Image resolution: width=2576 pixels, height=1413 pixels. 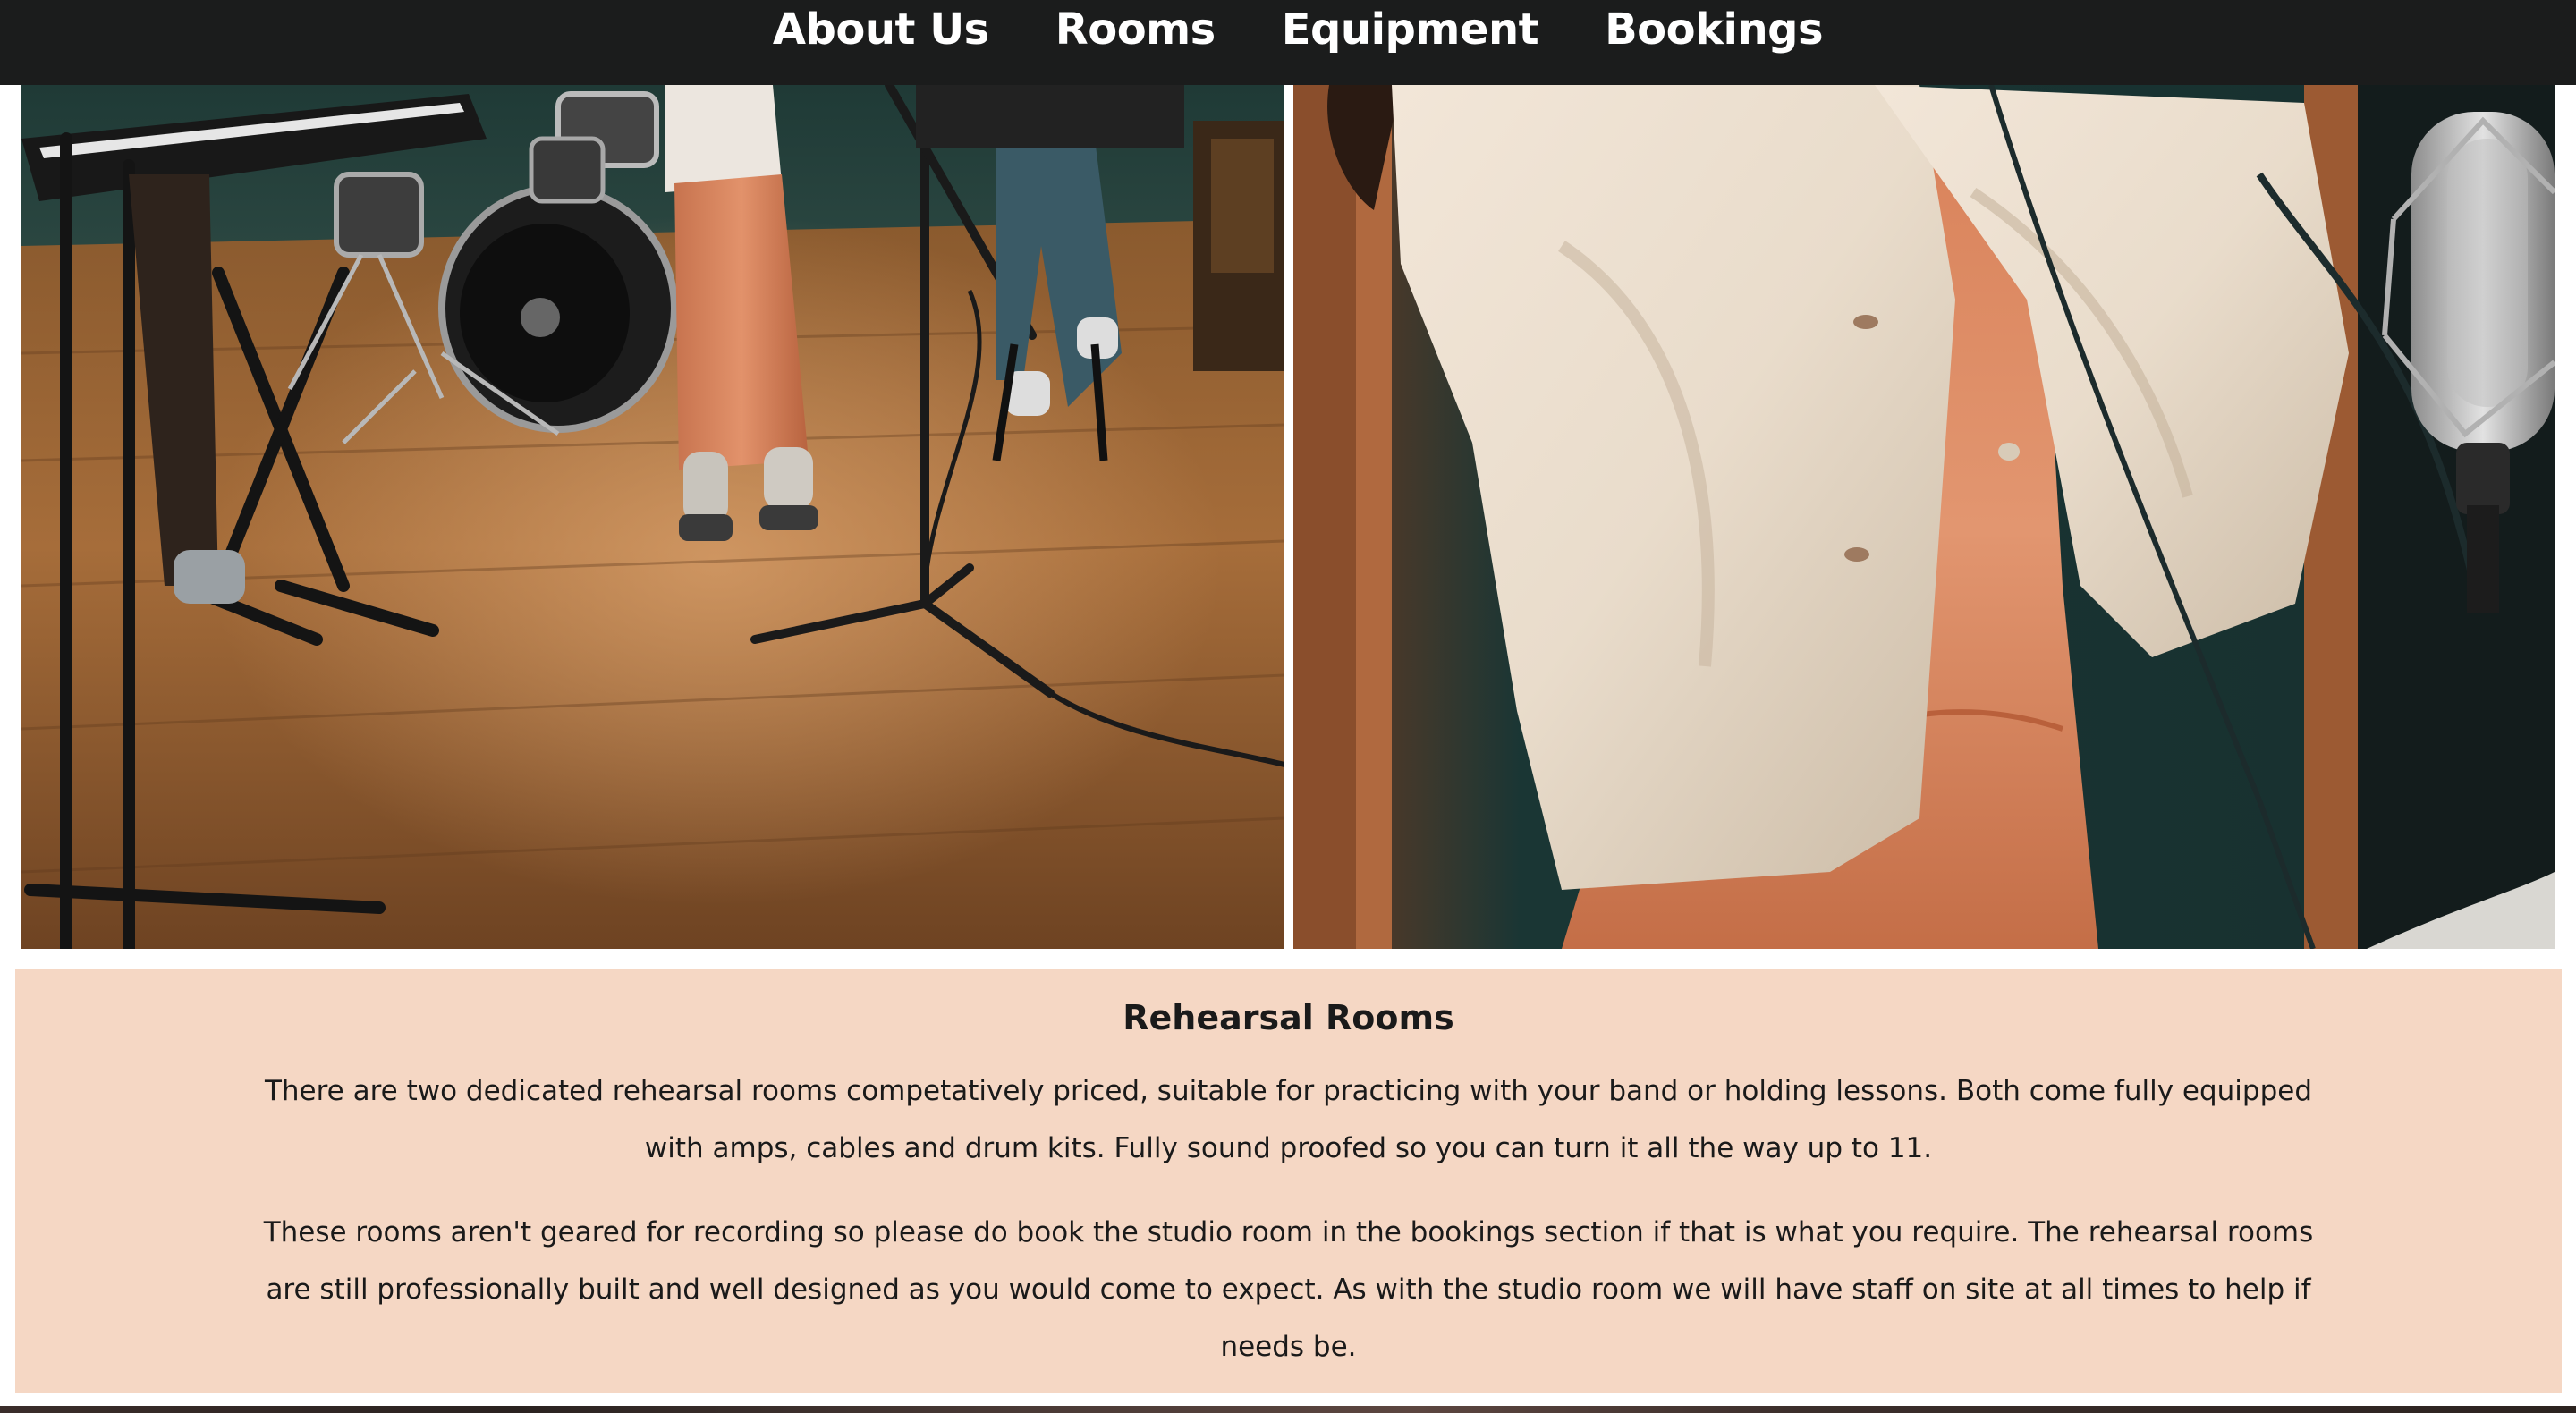 I want to click on main-nav: About Us Rooms Equipment Bookings, so click(x=1298, y=27).